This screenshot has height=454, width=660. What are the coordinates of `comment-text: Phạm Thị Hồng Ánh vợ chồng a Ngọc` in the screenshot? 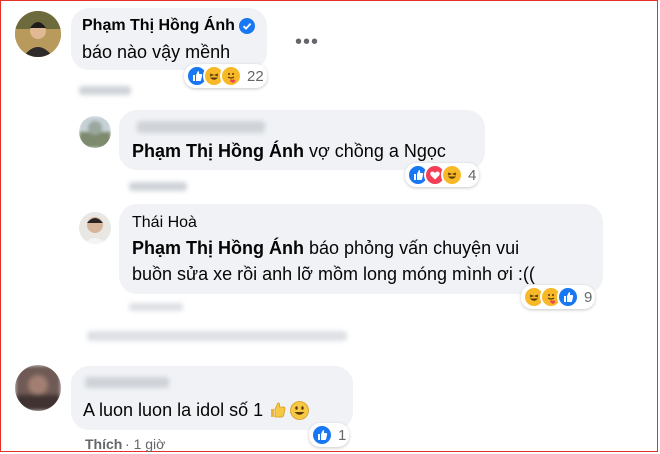 It's located at (289, 151).